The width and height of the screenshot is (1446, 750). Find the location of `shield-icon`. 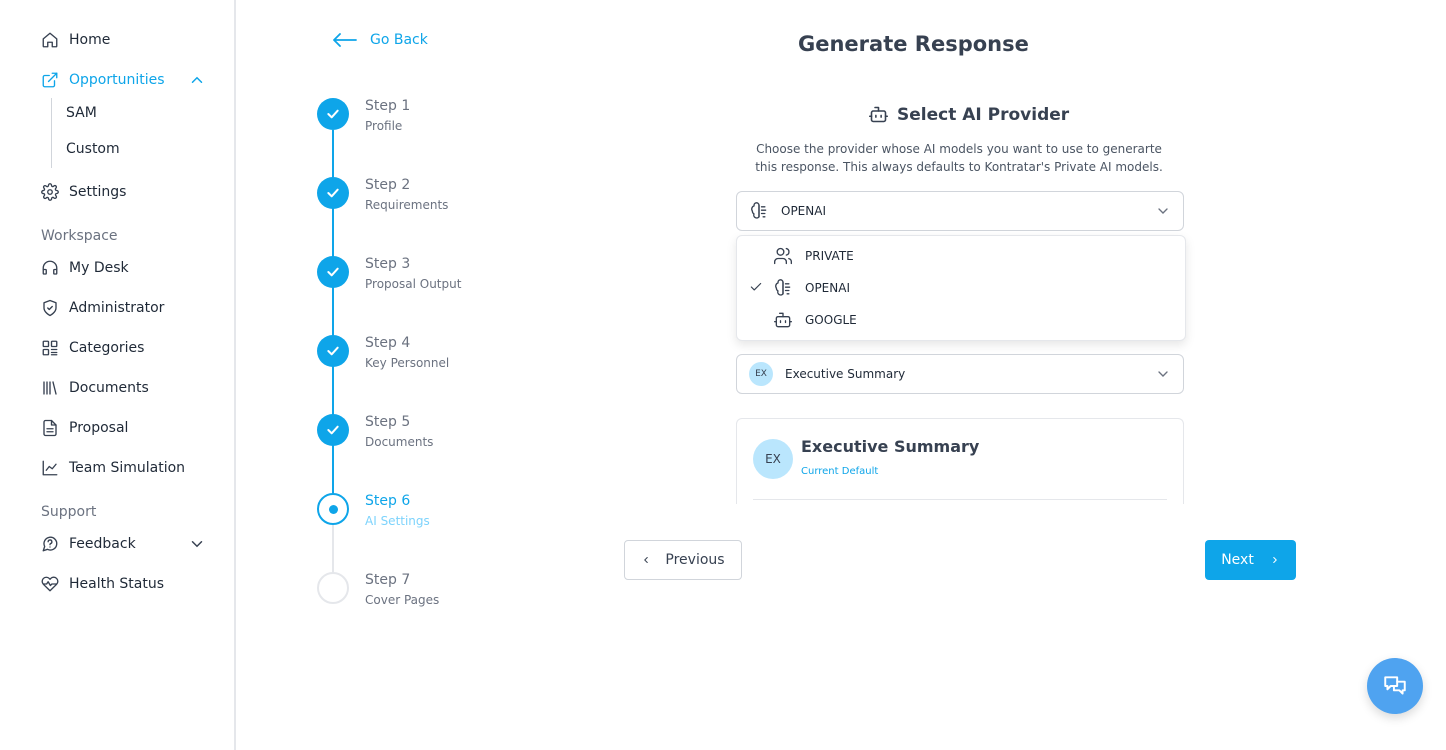

shield-icon is located at coordinates (50, 308).